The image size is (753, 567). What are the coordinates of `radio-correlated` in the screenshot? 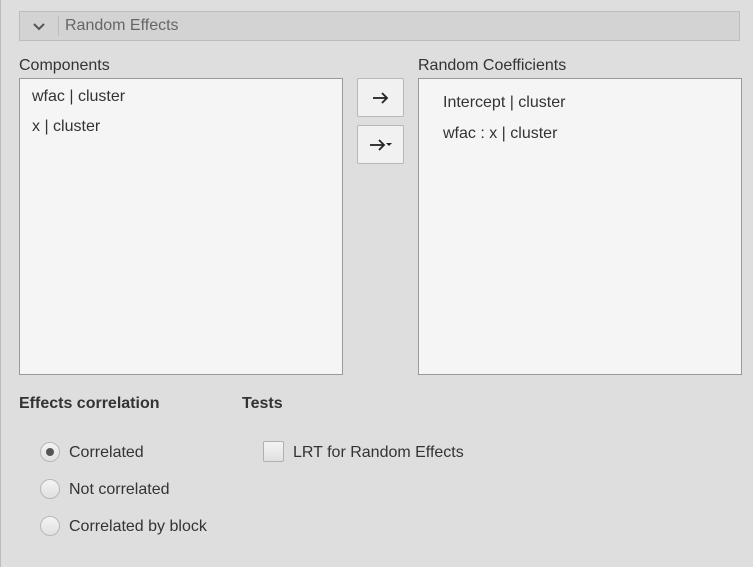 It's located at (50, 452).